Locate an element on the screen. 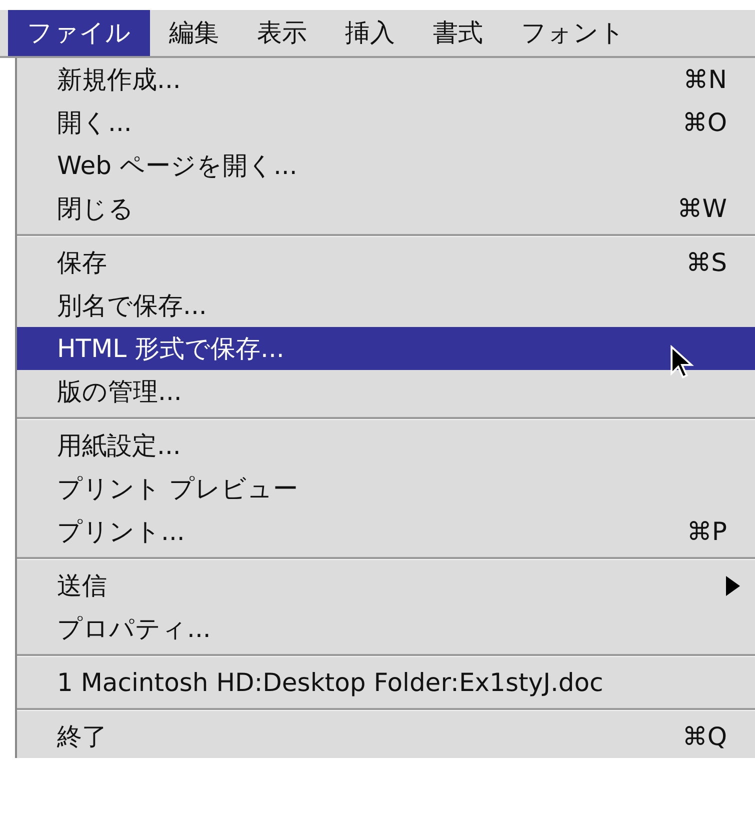 Image resolution: width=755 pixels, height=829 pixels. shortcut-label: ⌘O is located at coordinates (704, 122).